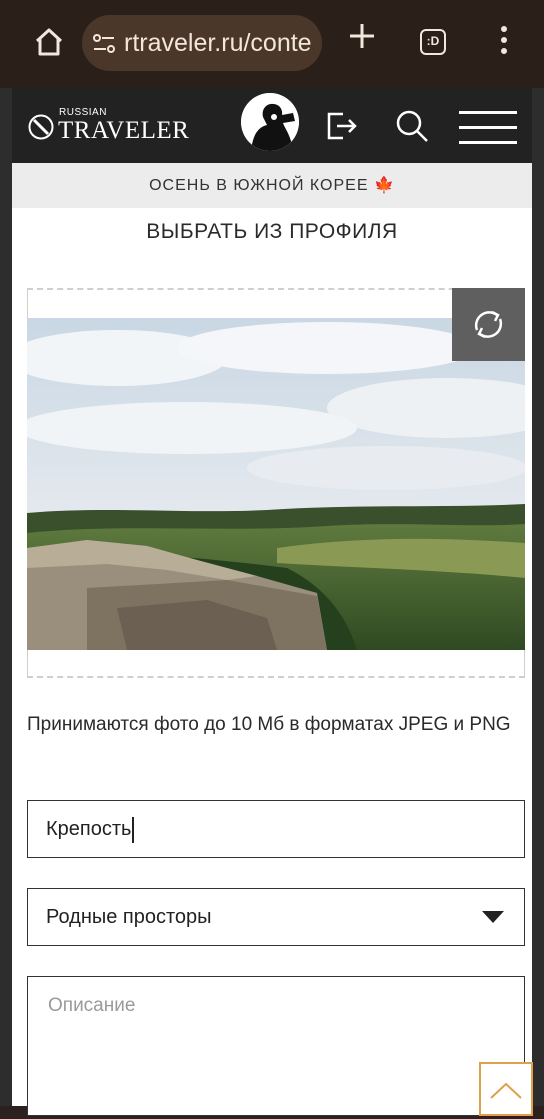 This screenshot has width=544, height=1119. What do you see at coordinates (104, 44) in the screenshot?
I see `site-settings-icon` at bounding box center [104, 44].